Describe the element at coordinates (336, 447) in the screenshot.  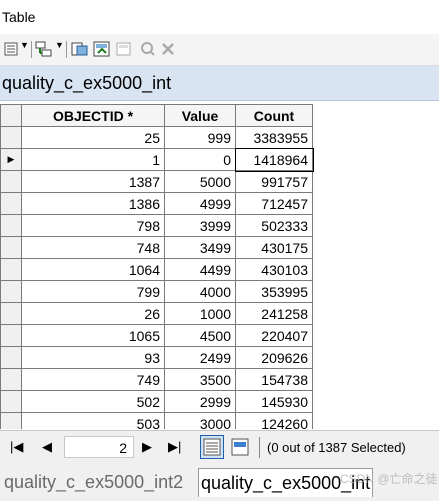
I see `selection-status: (0 out of 1387 Selected)` at that location.